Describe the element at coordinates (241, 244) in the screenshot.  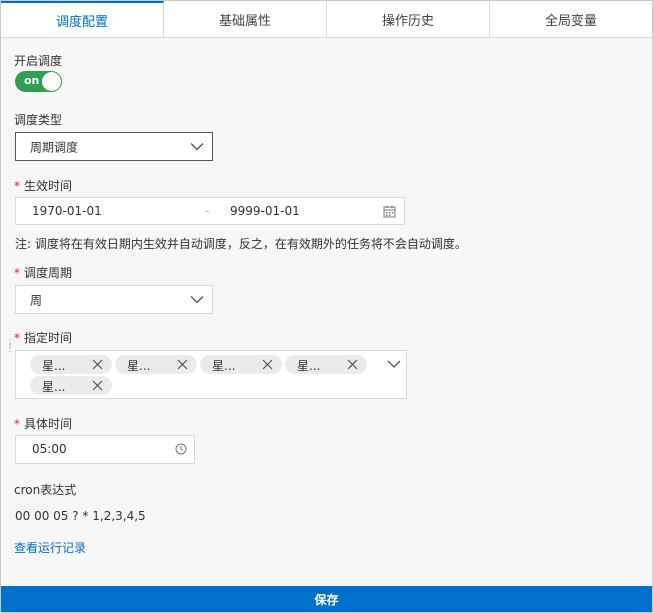
I see `effective-note: 注: 调度将在有效日期内生效并自动调度，反之，在有效期外的任务将不会自动调度。` at that location.